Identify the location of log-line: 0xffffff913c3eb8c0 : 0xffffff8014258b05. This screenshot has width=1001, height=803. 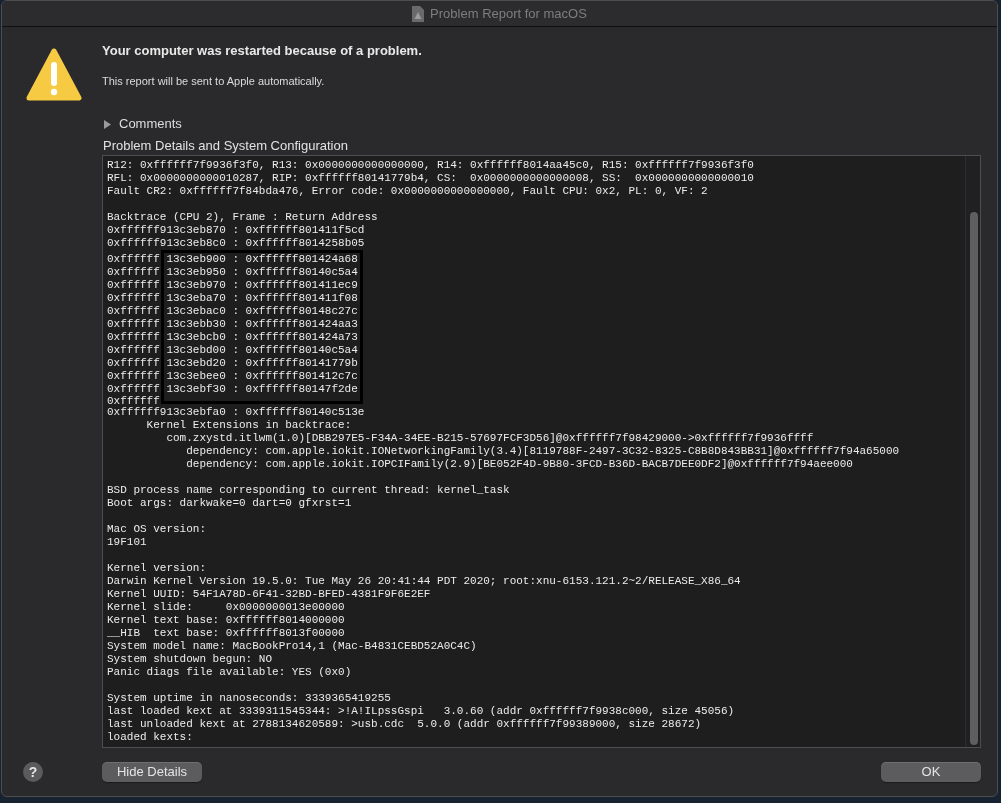
(236, 243).